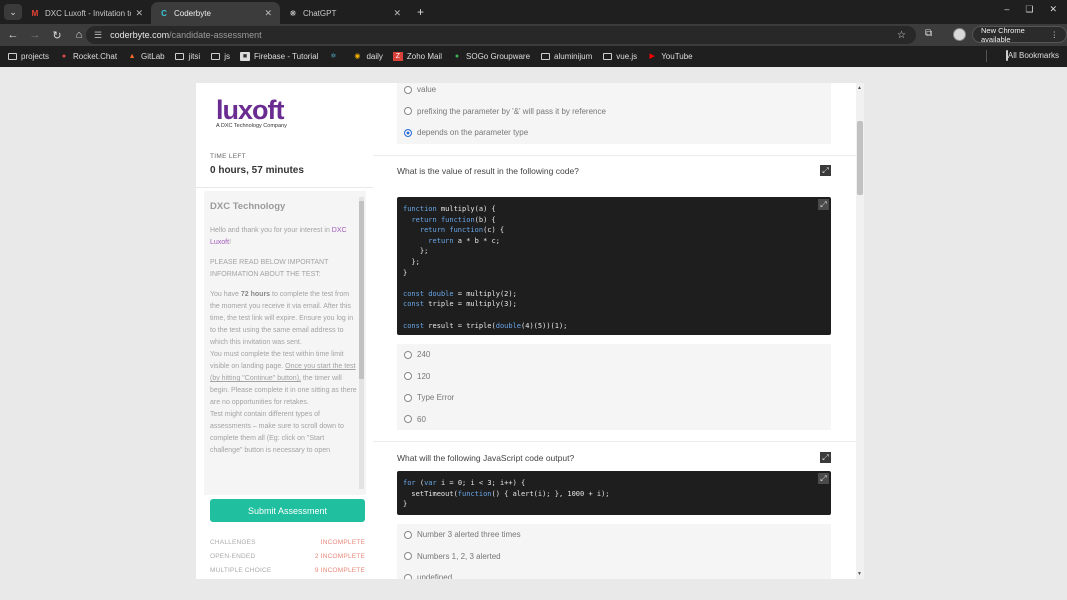 The image size is (1067, 600). What do you see at coordinates (228, 156) in the screenshot?
I see `time-left-label: TIME LEFT` at bounding box center [228, 156].